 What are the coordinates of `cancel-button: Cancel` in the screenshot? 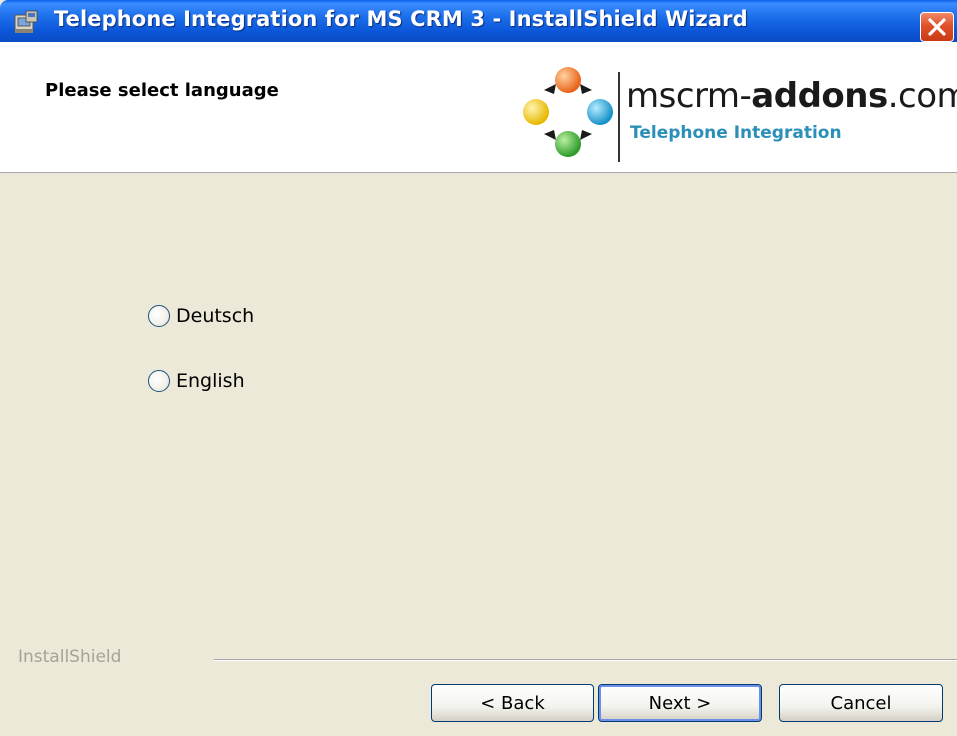 It's located at (861, 703).